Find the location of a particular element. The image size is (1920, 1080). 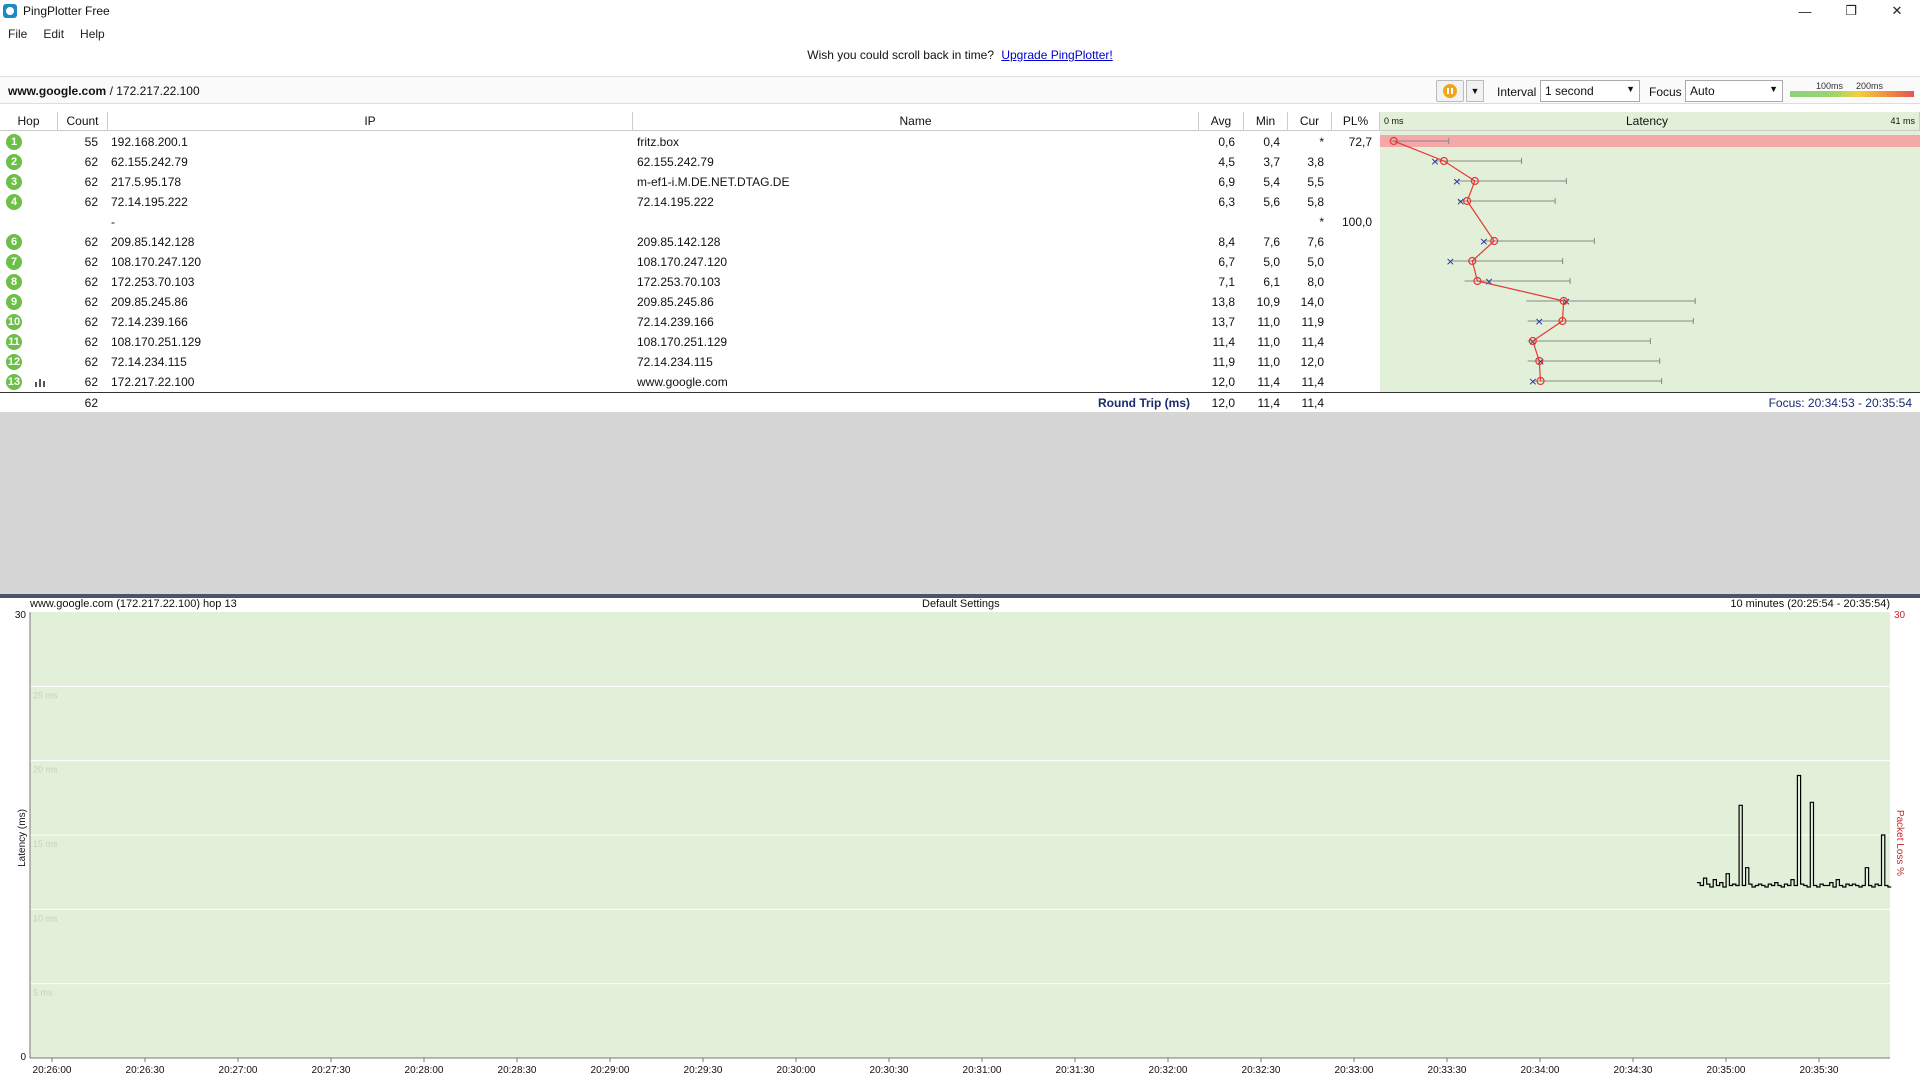

col-header-count: Count is located at coordinates (83, 121).